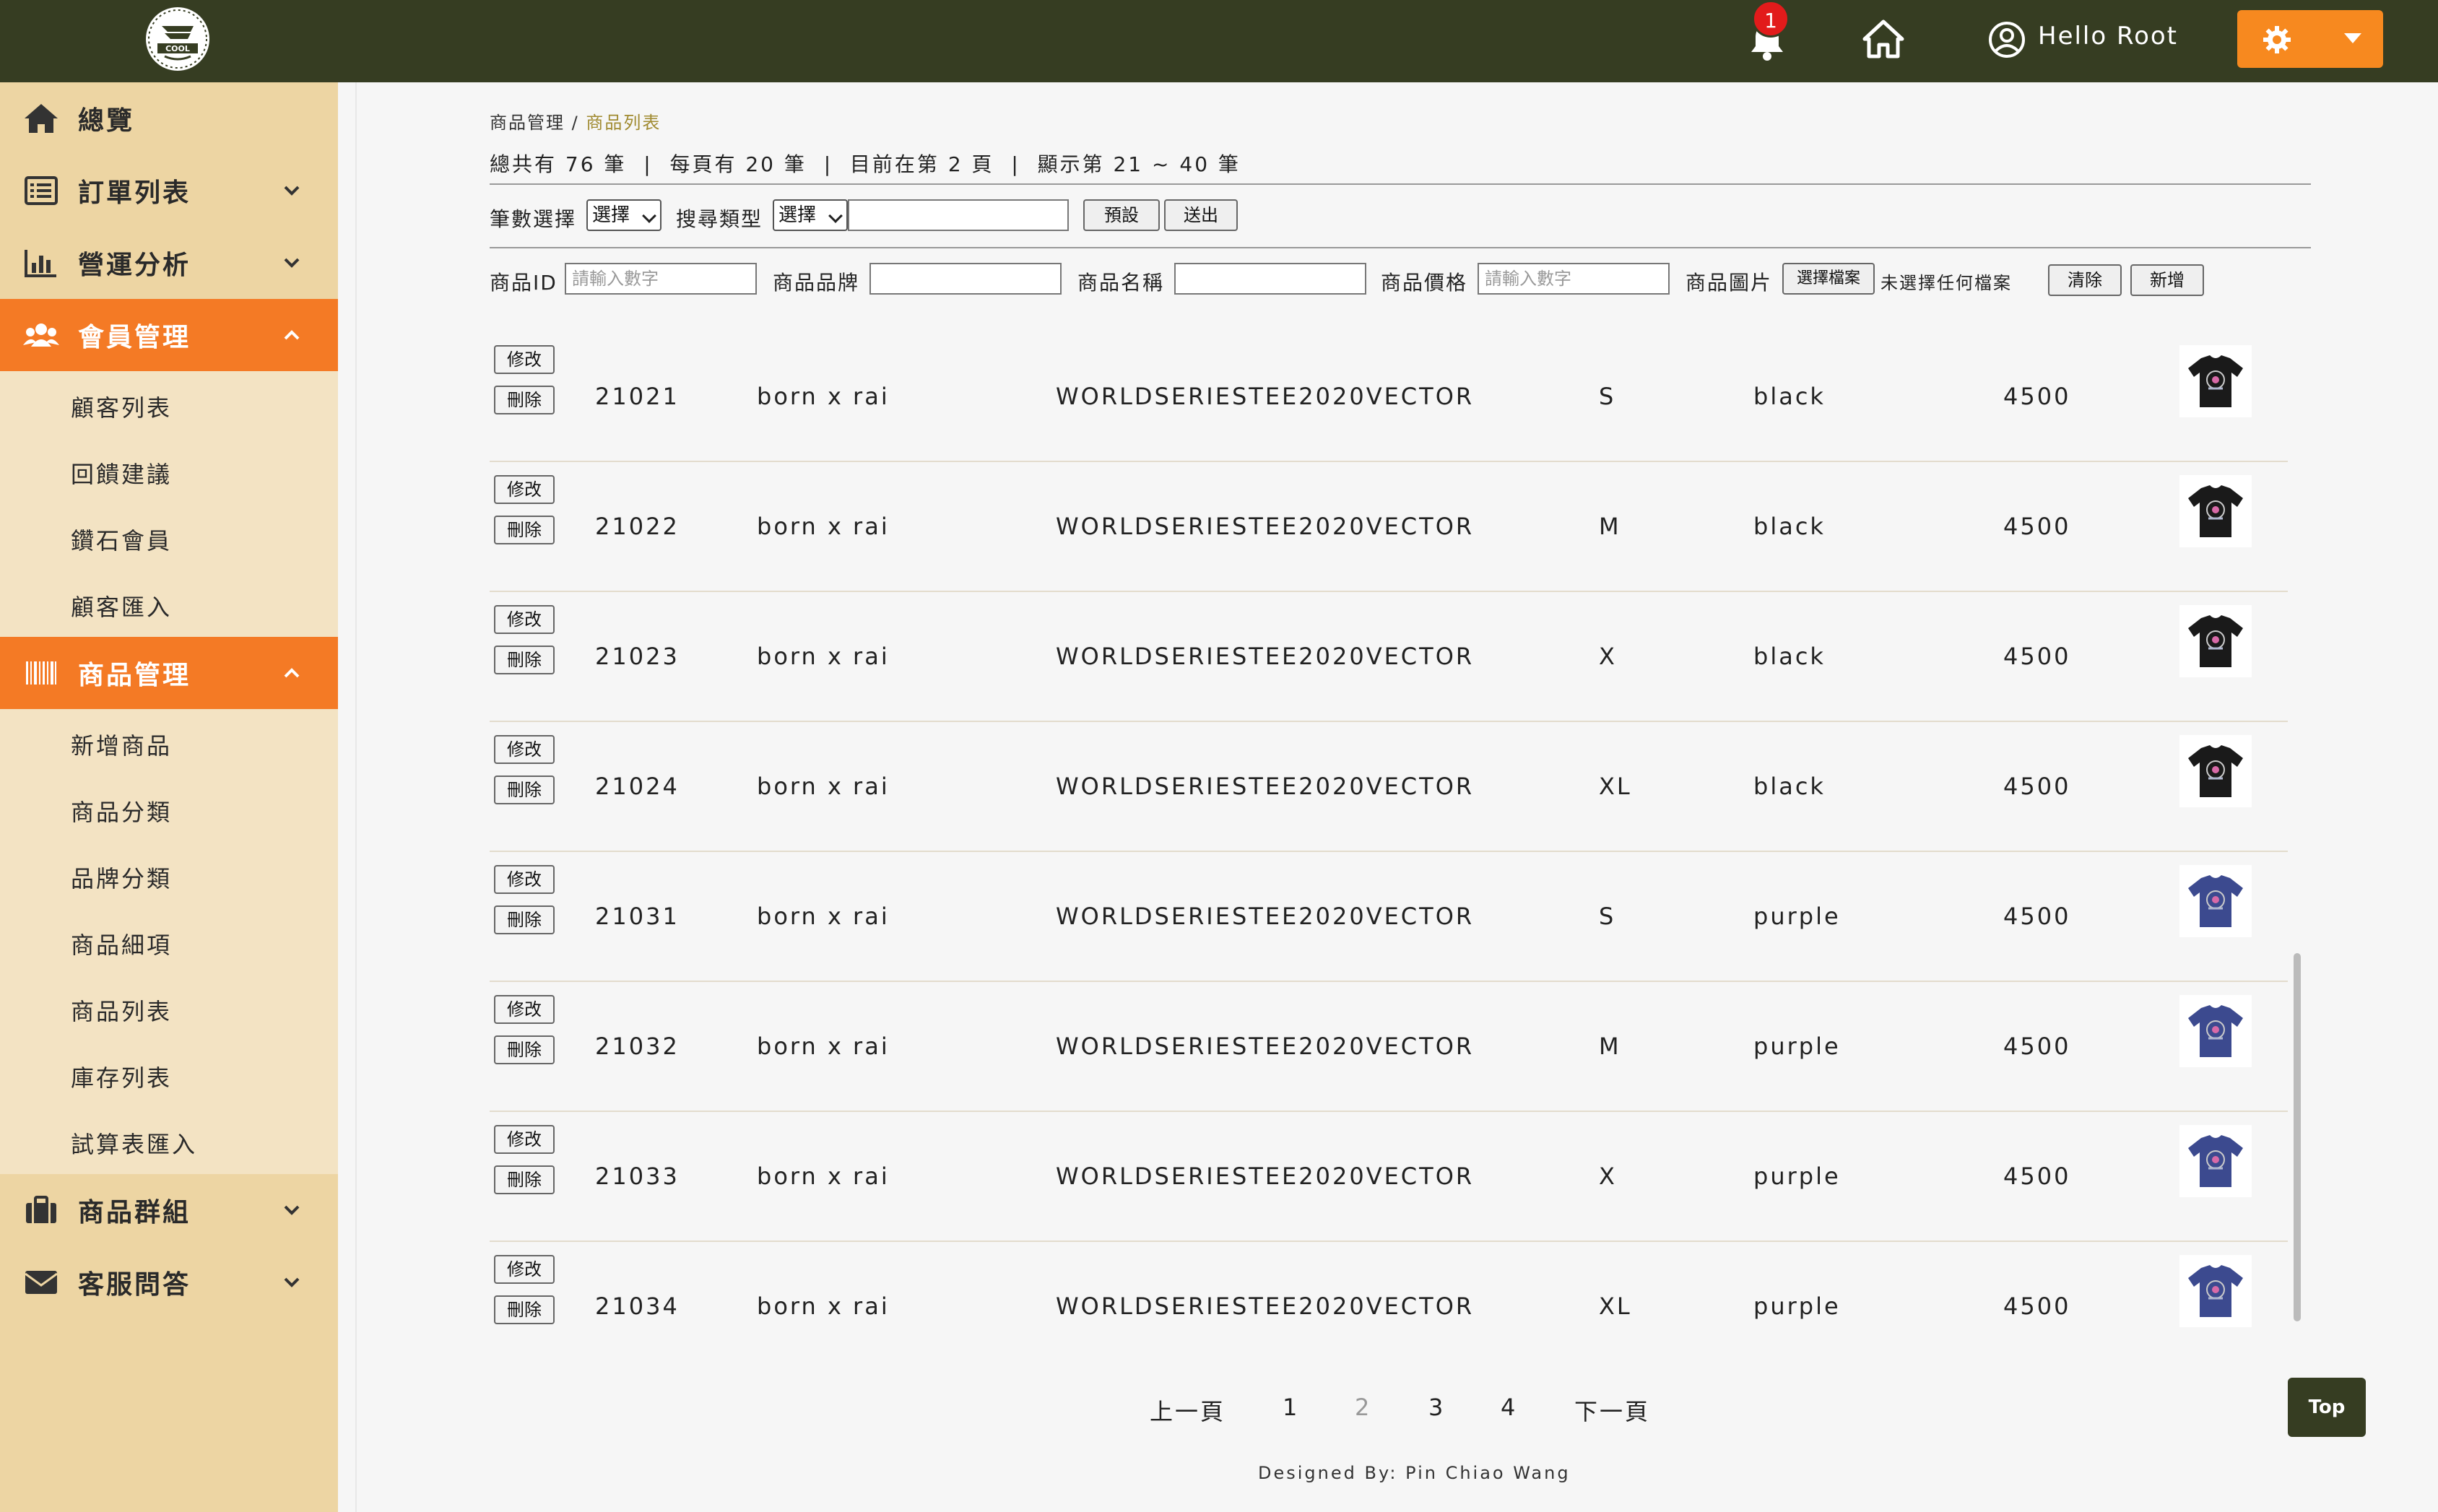 This screenshot has width=2438, height=1512. Describe the element at coordinates (1608, 656) in the screenshot. I see `product-size-cell: X` at that location.